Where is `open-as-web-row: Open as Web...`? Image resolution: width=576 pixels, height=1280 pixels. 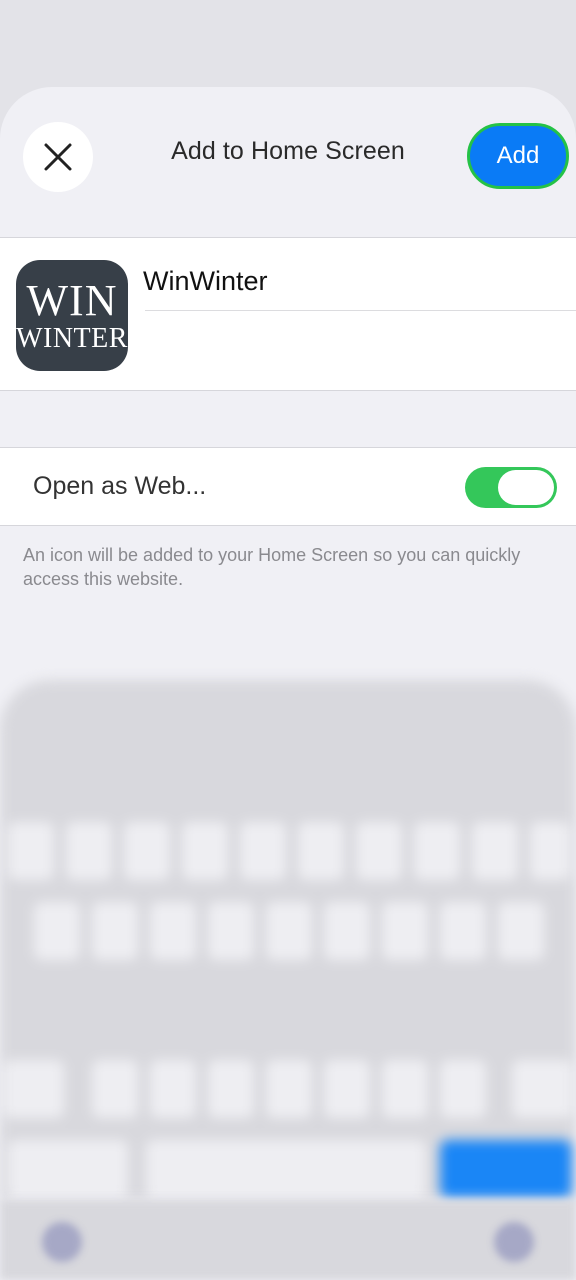
open-as-web-row: Open as Web... is located at coordinates (288, 486).